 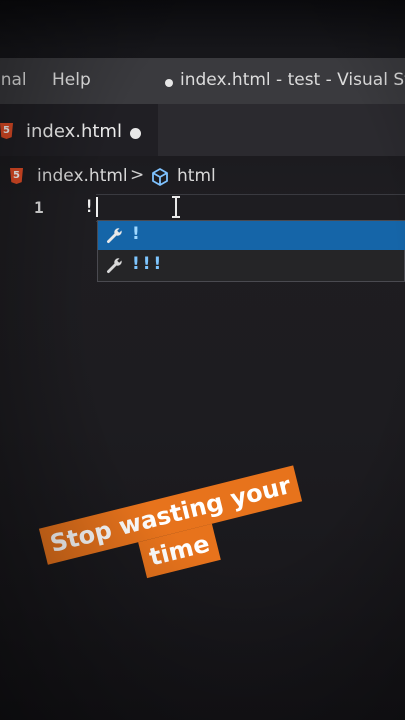 What do you see at coordinates (292, 80) in the screenshot?
I see `window-title: index.html - test - Visual Studio` at bounding box center [292, 80].